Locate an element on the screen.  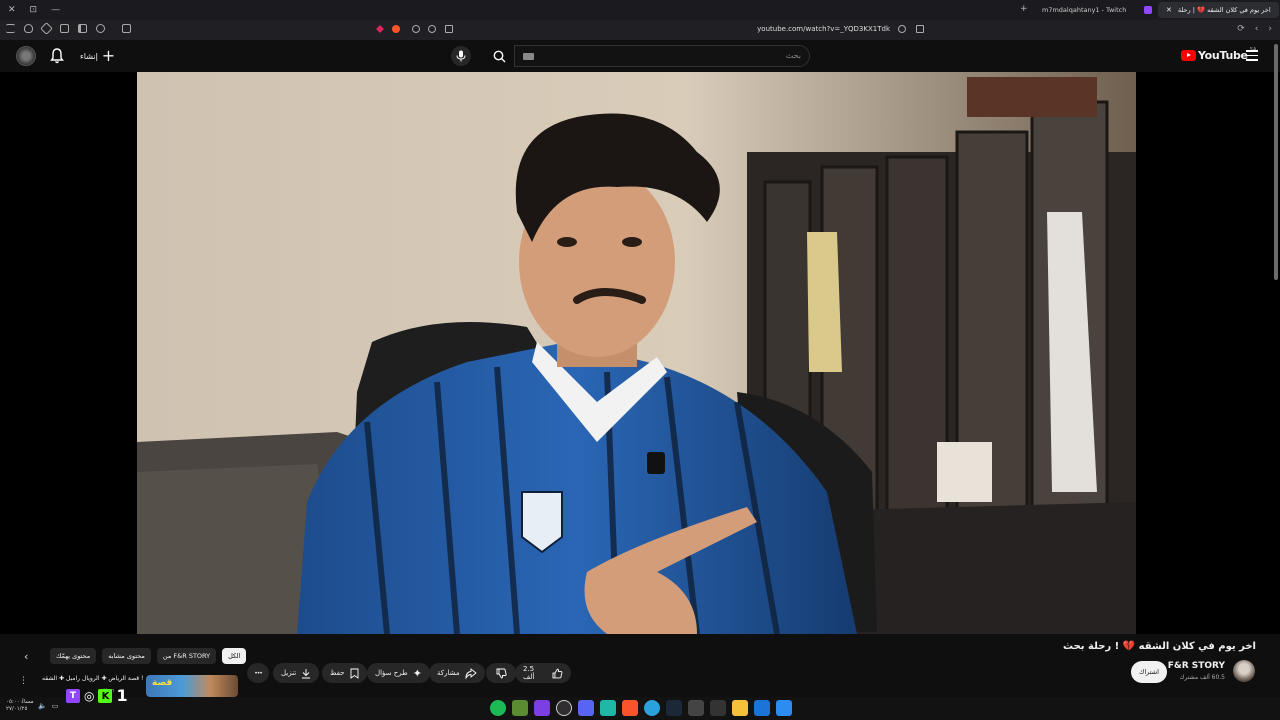
steam-icon is located at coordinates (674, 708).